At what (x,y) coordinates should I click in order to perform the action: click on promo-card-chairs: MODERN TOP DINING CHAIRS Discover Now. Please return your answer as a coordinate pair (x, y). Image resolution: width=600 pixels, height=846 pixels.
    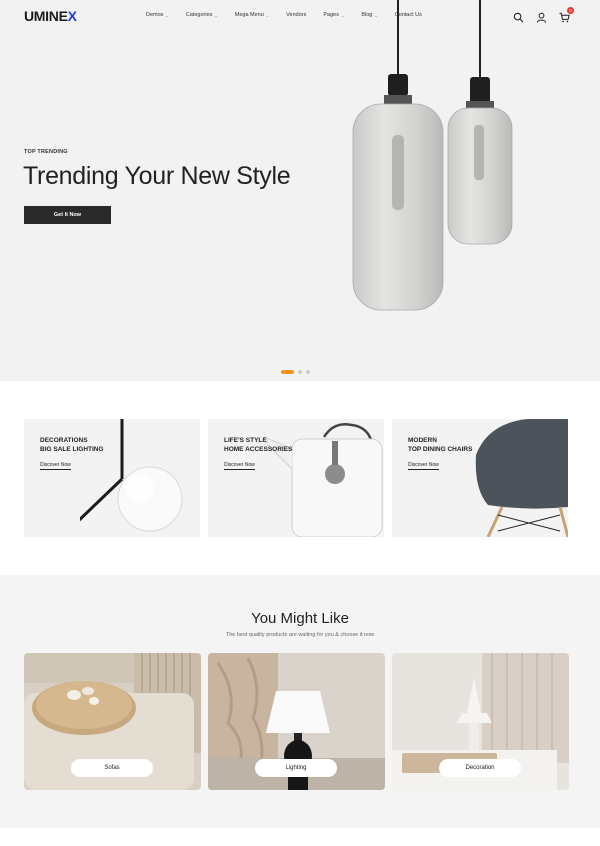
    Looking at the image, I should click on (480, 478).